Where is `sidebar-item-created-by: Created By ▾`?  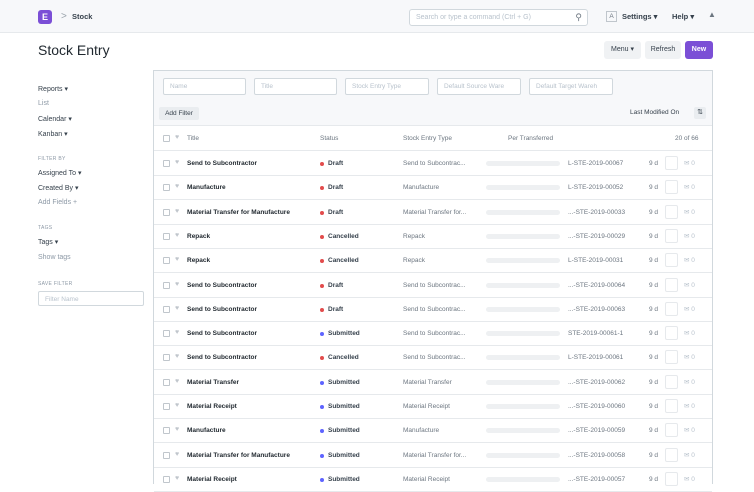
sidebar-item-created-by: Created By ▾ is located at coordinates (58, 188).